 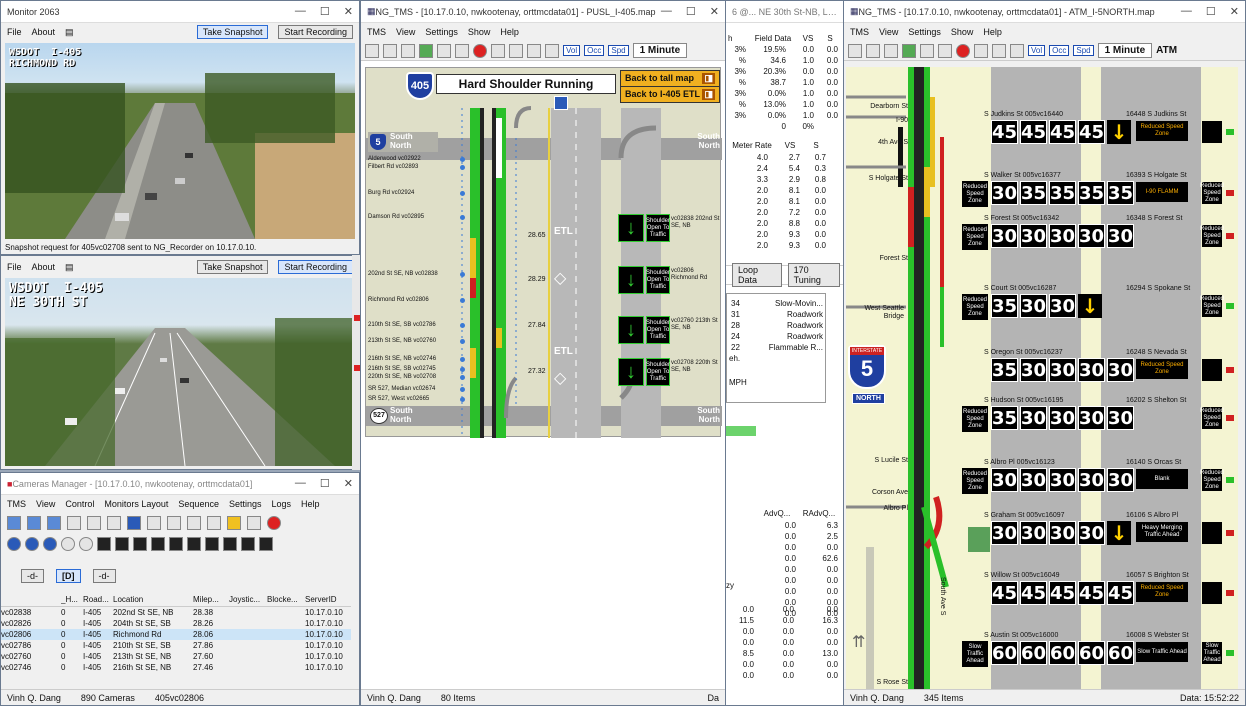 What do you see at coordinates (134, 523) in the screenshot?
I see `marker-icon` at bounding box center [134, 523].